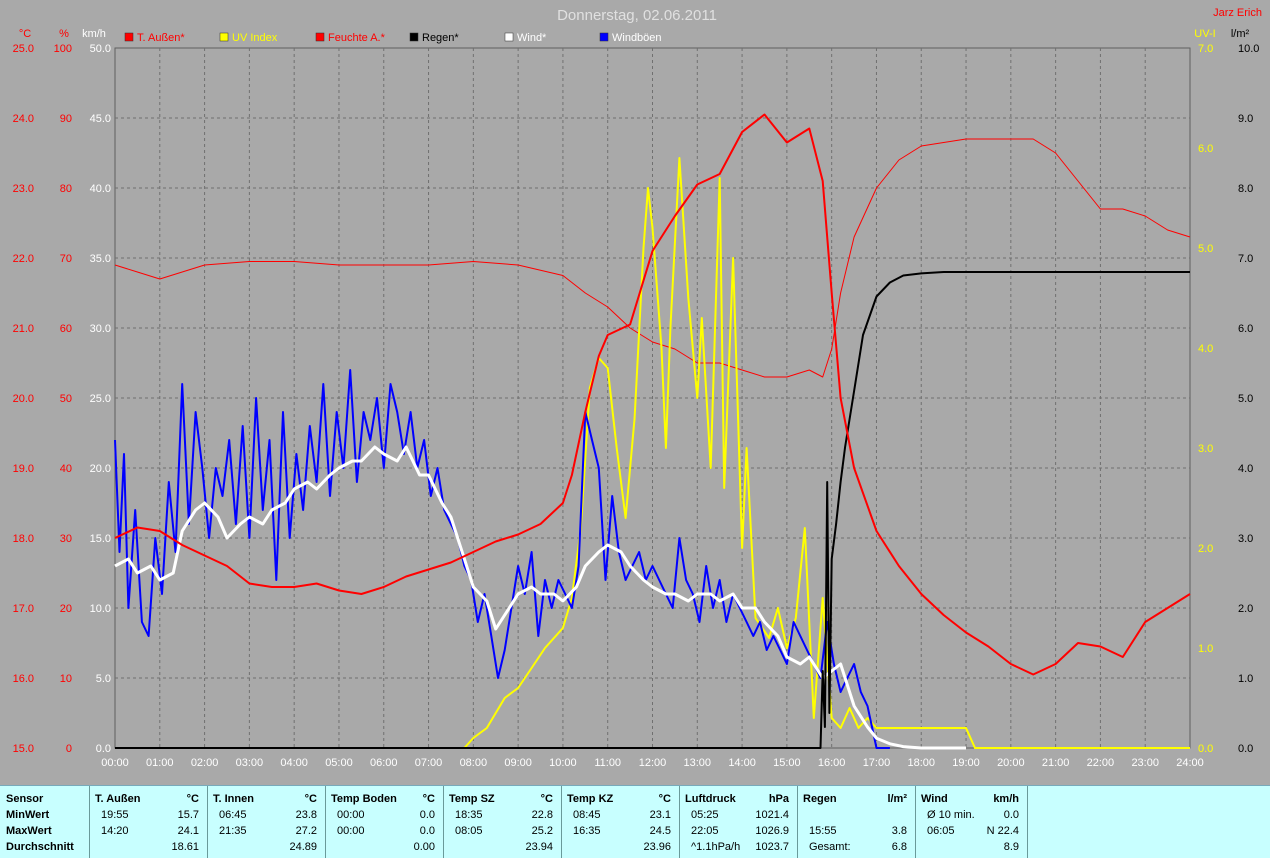  Describe the element at coordinates (1205, 249) in the screenshot. I see `y-tick-uv: 5.0` at that location.